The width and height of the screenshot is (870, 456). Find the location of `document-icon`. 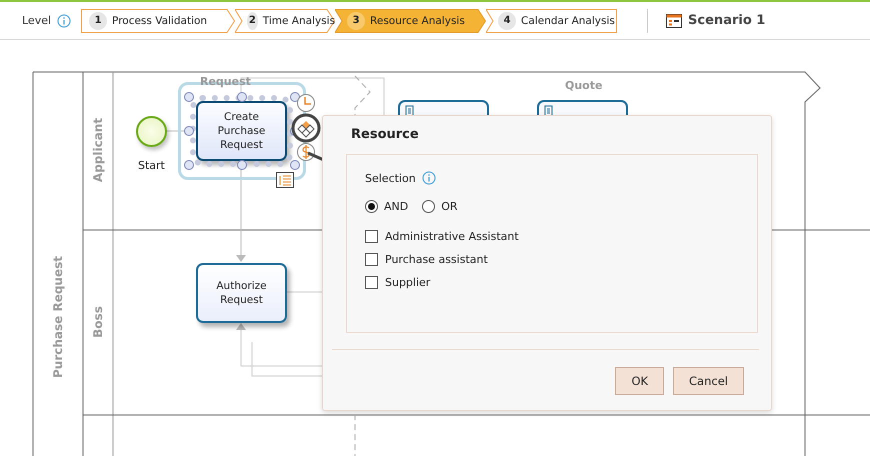

document-icon is located at coordinates (285, 180).